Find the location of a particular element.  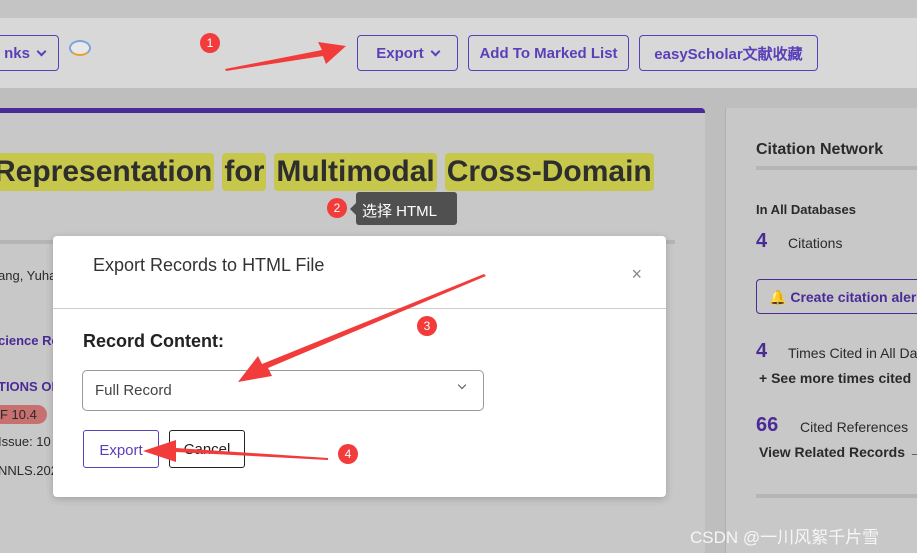

export-button: Export is located at coordinates (121, 449).